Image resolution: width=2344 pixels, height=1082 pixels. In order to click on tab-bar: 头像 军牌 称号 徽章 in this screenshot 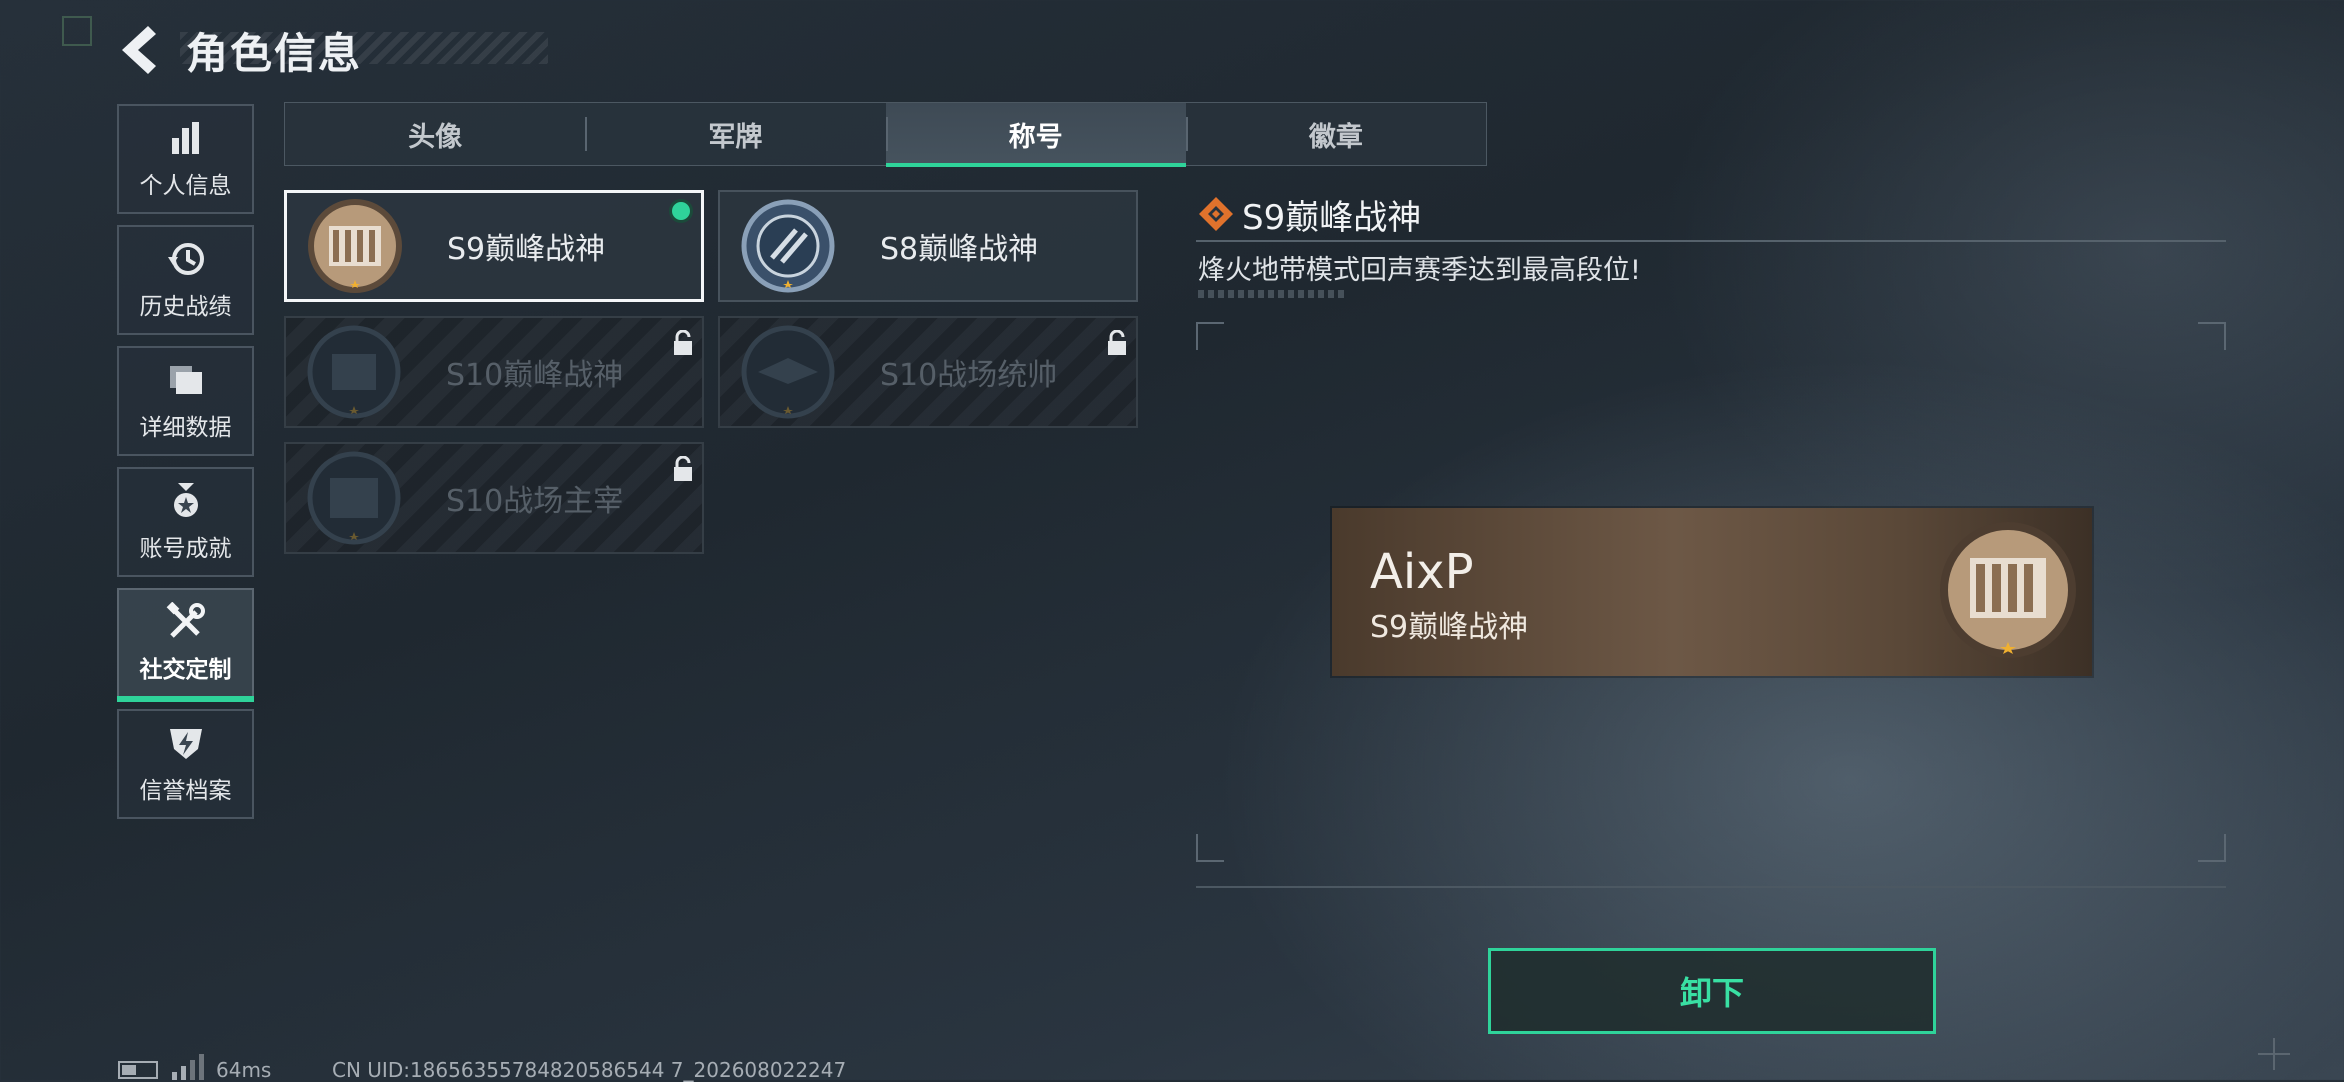, I will do `click(885, 134)`.